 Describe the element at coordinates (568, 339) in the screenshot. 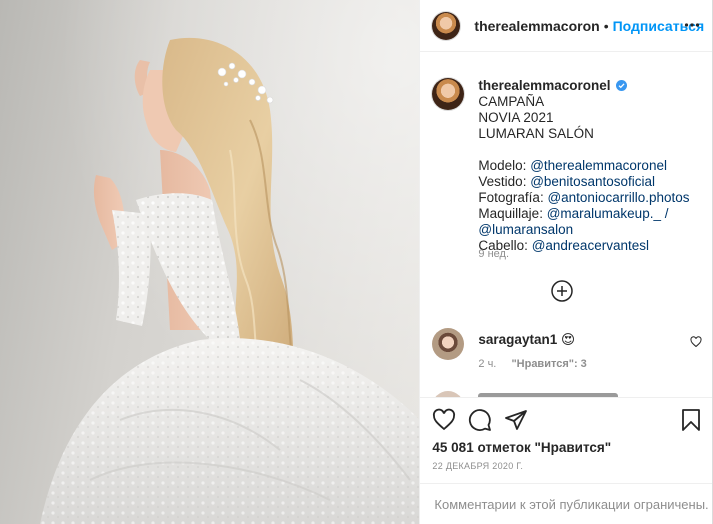

I see `comment-body: 😍` at that location.